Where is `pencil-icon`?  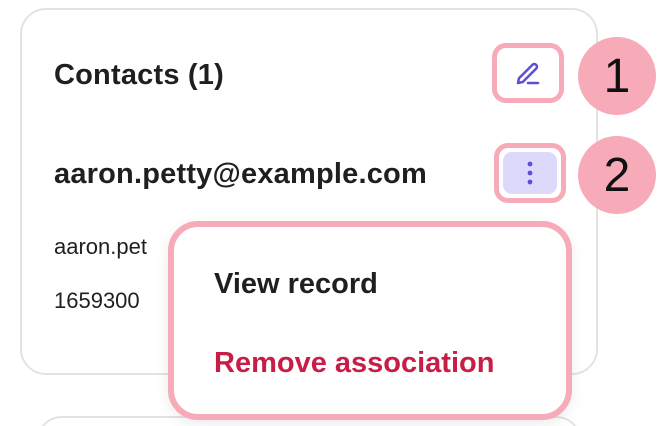 pencil-icon is located at coordinates (528, 73).